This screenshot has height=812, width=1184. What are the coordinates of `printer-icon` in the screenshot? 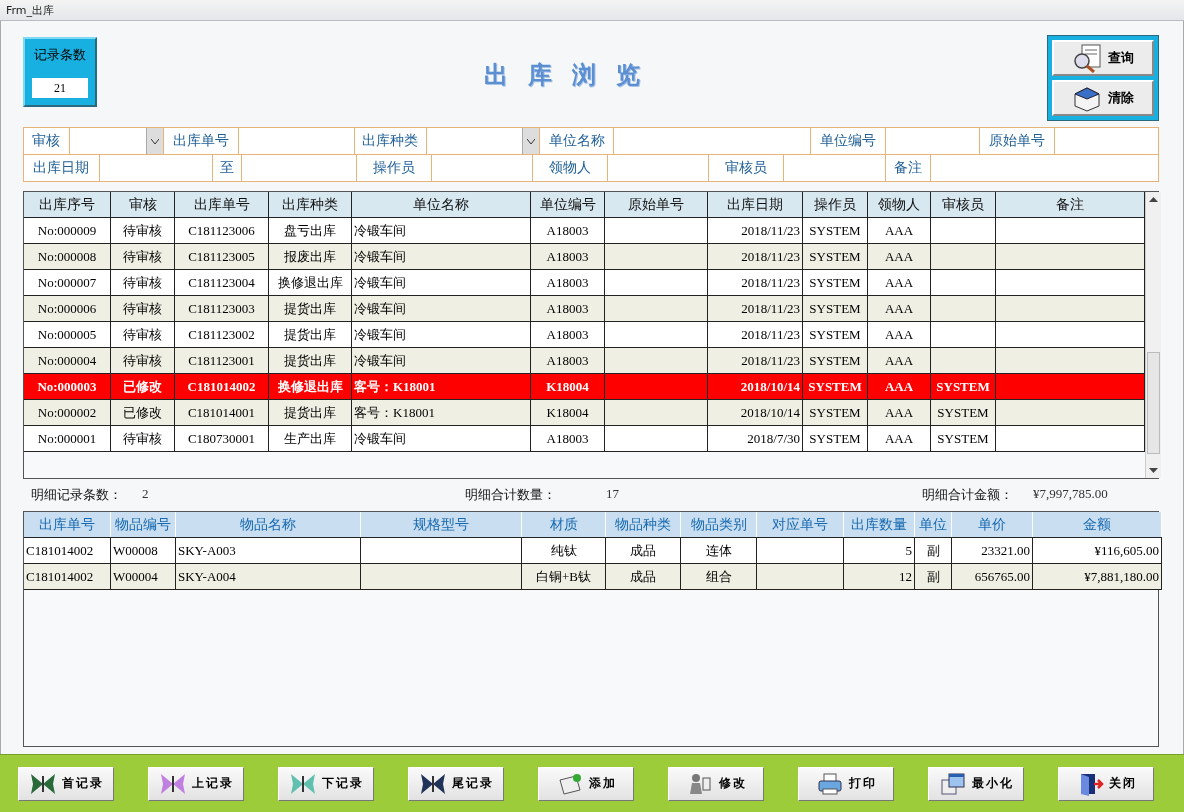 It's located at (829, 783).